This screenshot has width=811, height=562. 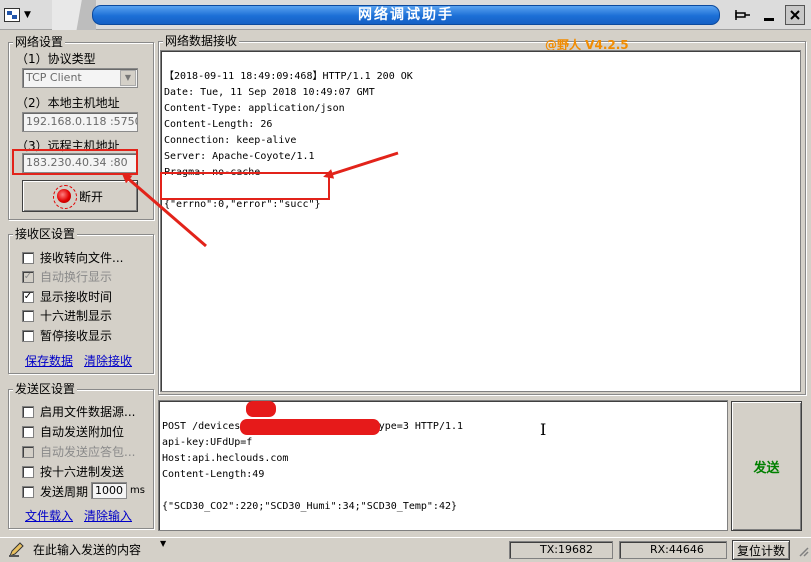 What do you see at coordinates (310, 427) in the screenshot?
I see `redacted-api-key` at bounding box center [310, 427].